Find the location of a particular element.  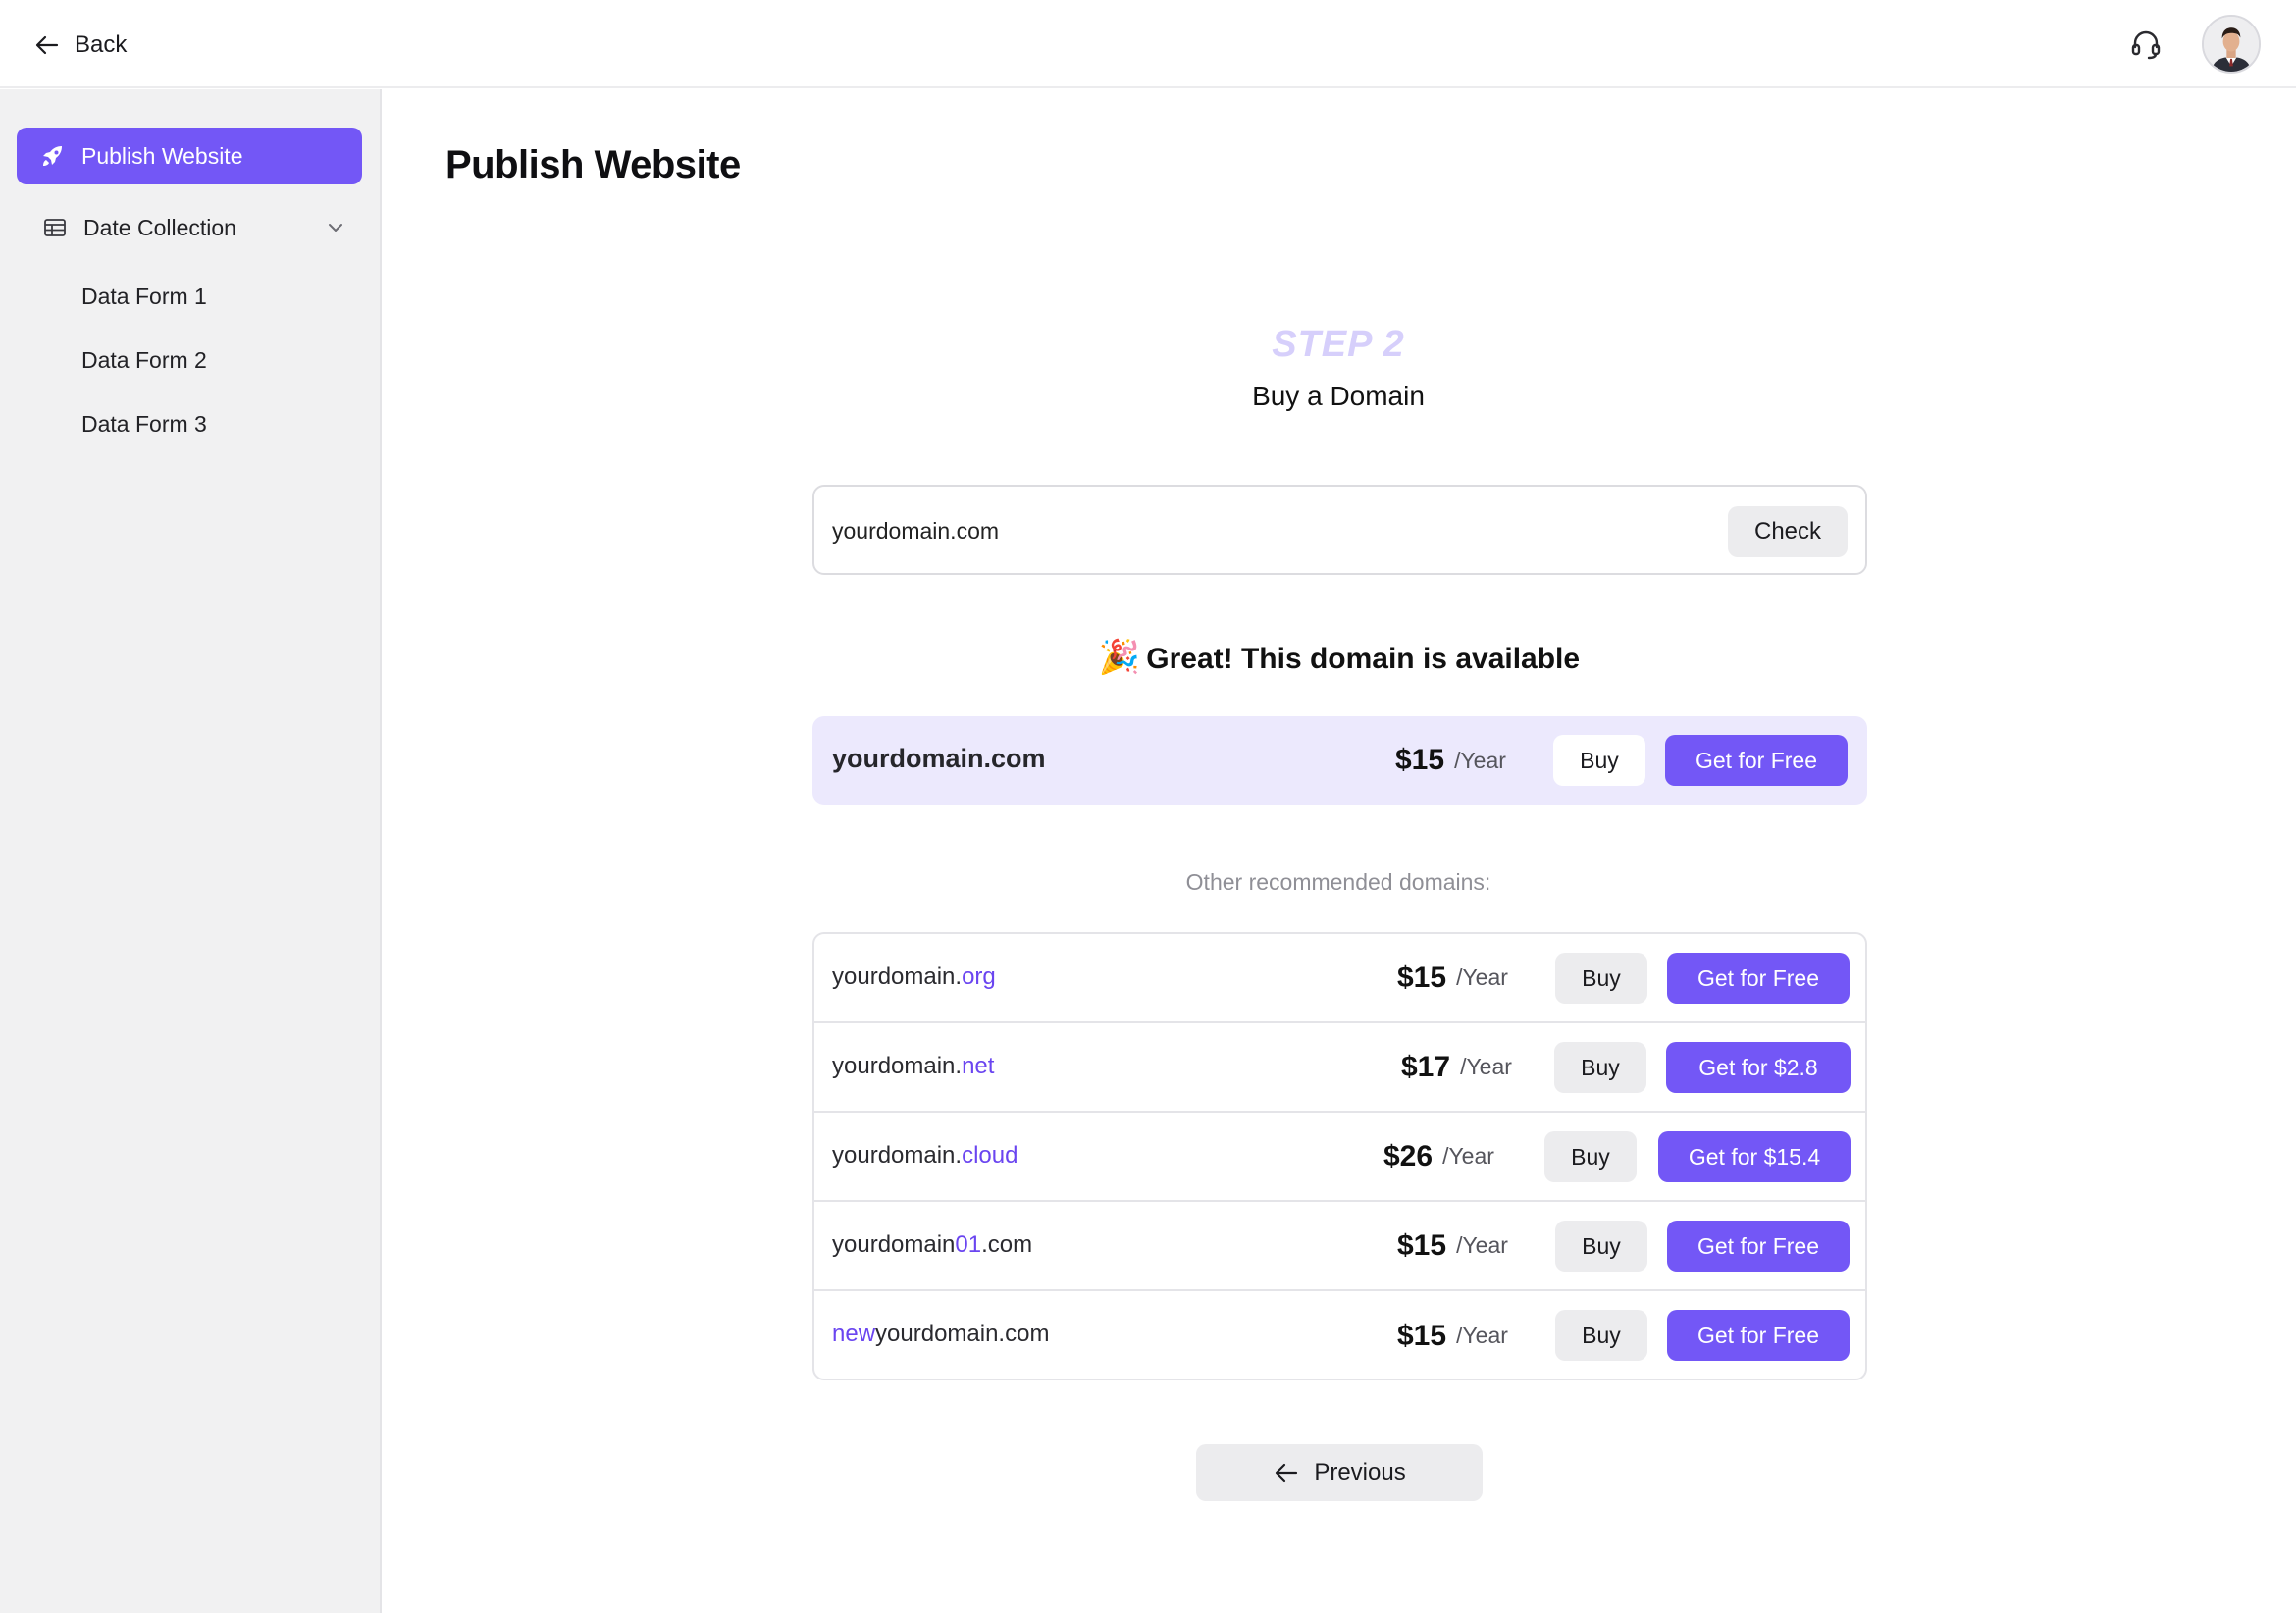

previous-label: Previous is located at coordinates (1360, 1472).